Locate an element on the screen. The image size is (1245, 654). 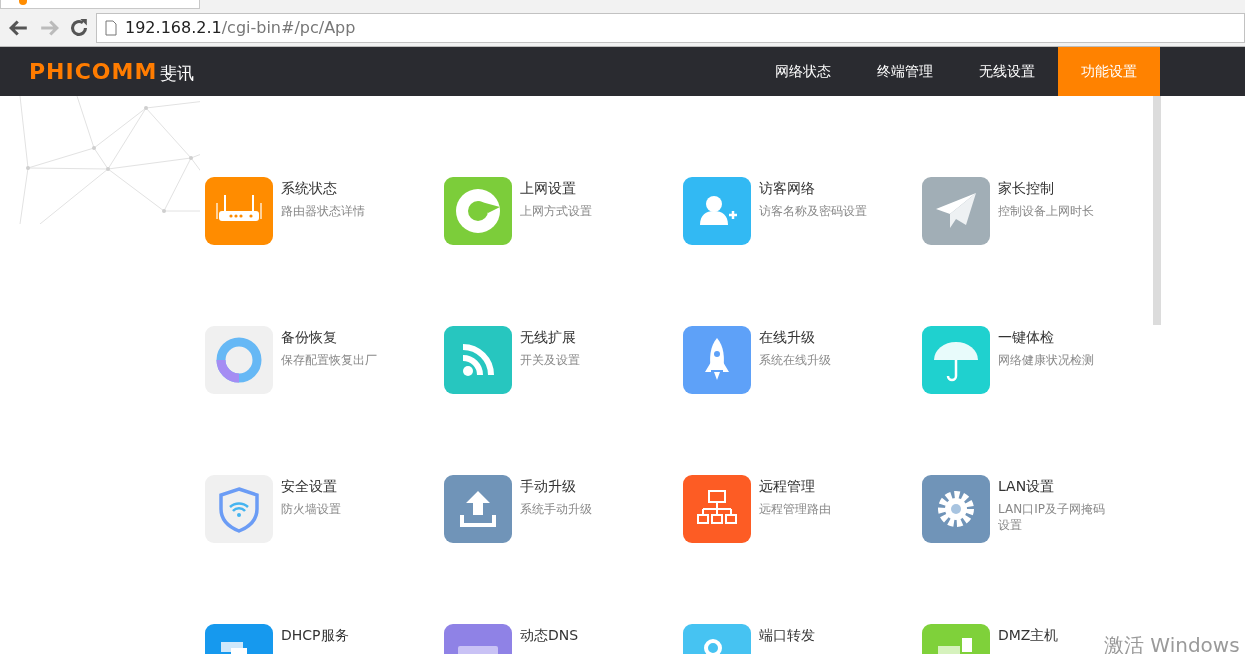
paper-plane-icon is located at coordinates (956, 211).